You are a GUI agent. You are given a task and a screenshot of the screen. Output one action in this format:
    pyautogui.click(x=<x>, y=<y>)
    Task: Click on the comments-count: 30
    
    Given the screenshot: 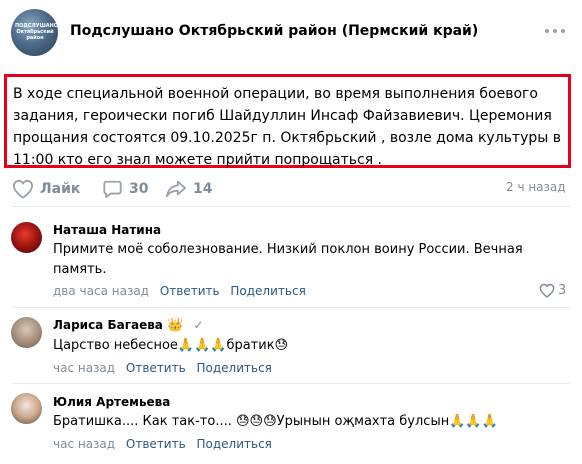 What is the action you would take?
    pyautogui.click(x=139, y=189)
    